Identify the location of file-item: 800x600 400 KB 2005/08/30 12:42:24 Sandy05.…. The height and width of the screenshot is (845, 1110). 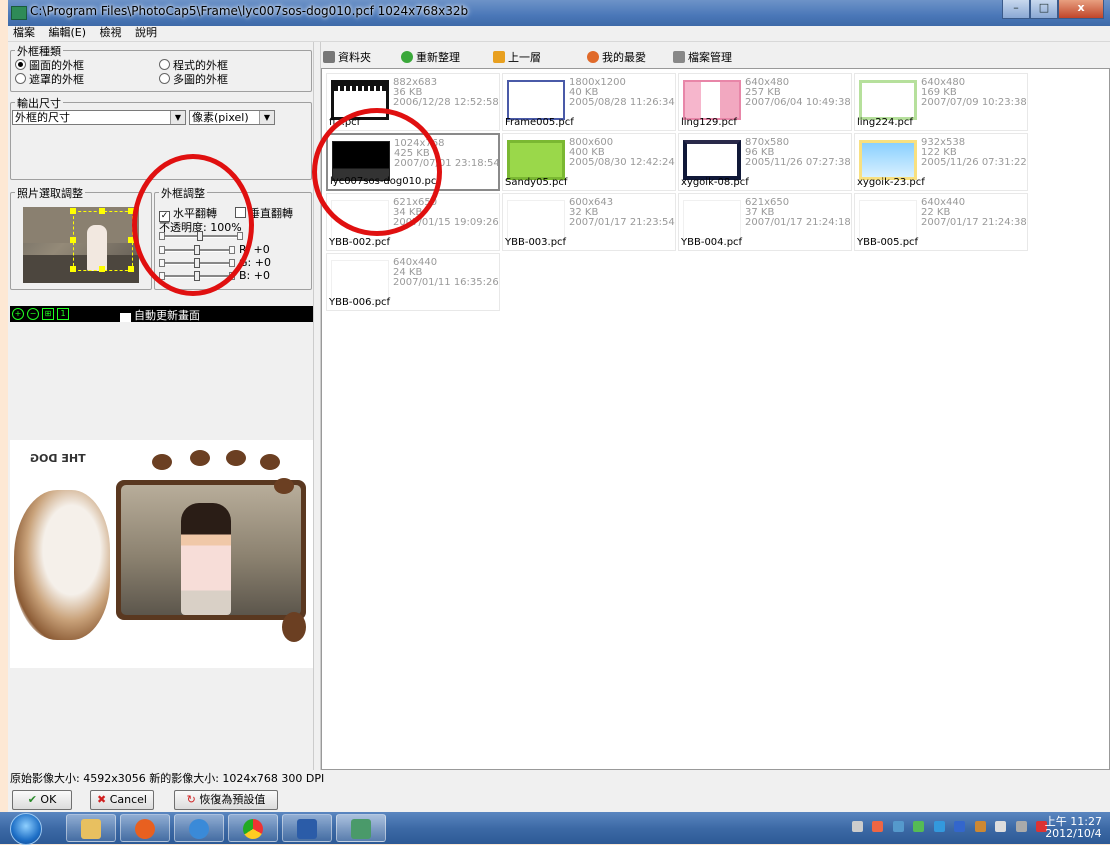
(589, 162).